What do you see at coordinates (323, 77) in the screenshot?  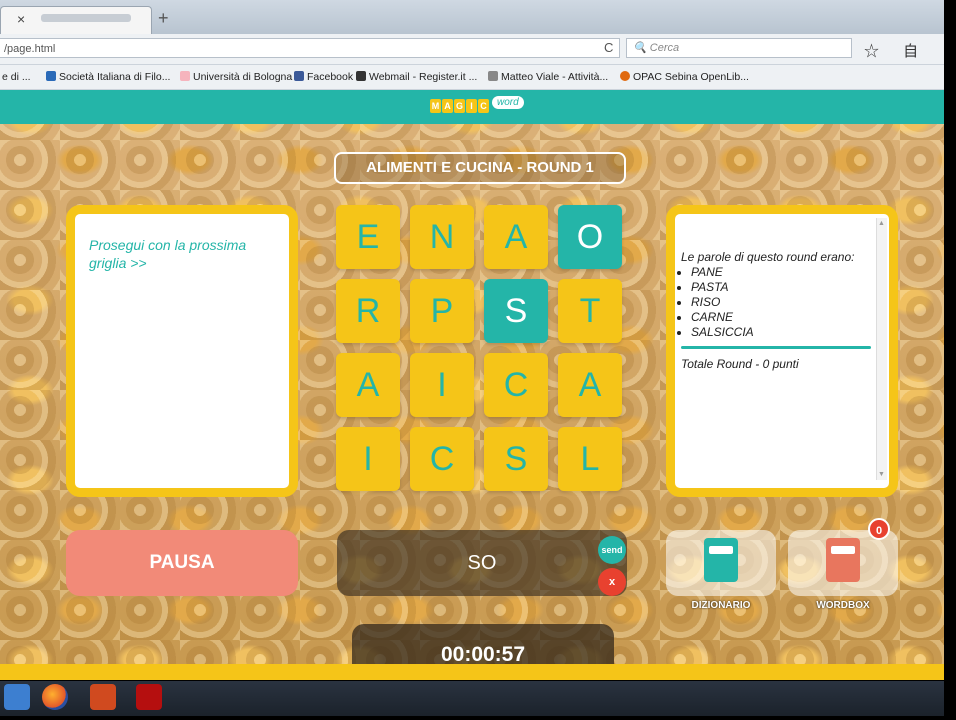 I see `bookmark-item: Facebook` at bounding box center [323, 77].